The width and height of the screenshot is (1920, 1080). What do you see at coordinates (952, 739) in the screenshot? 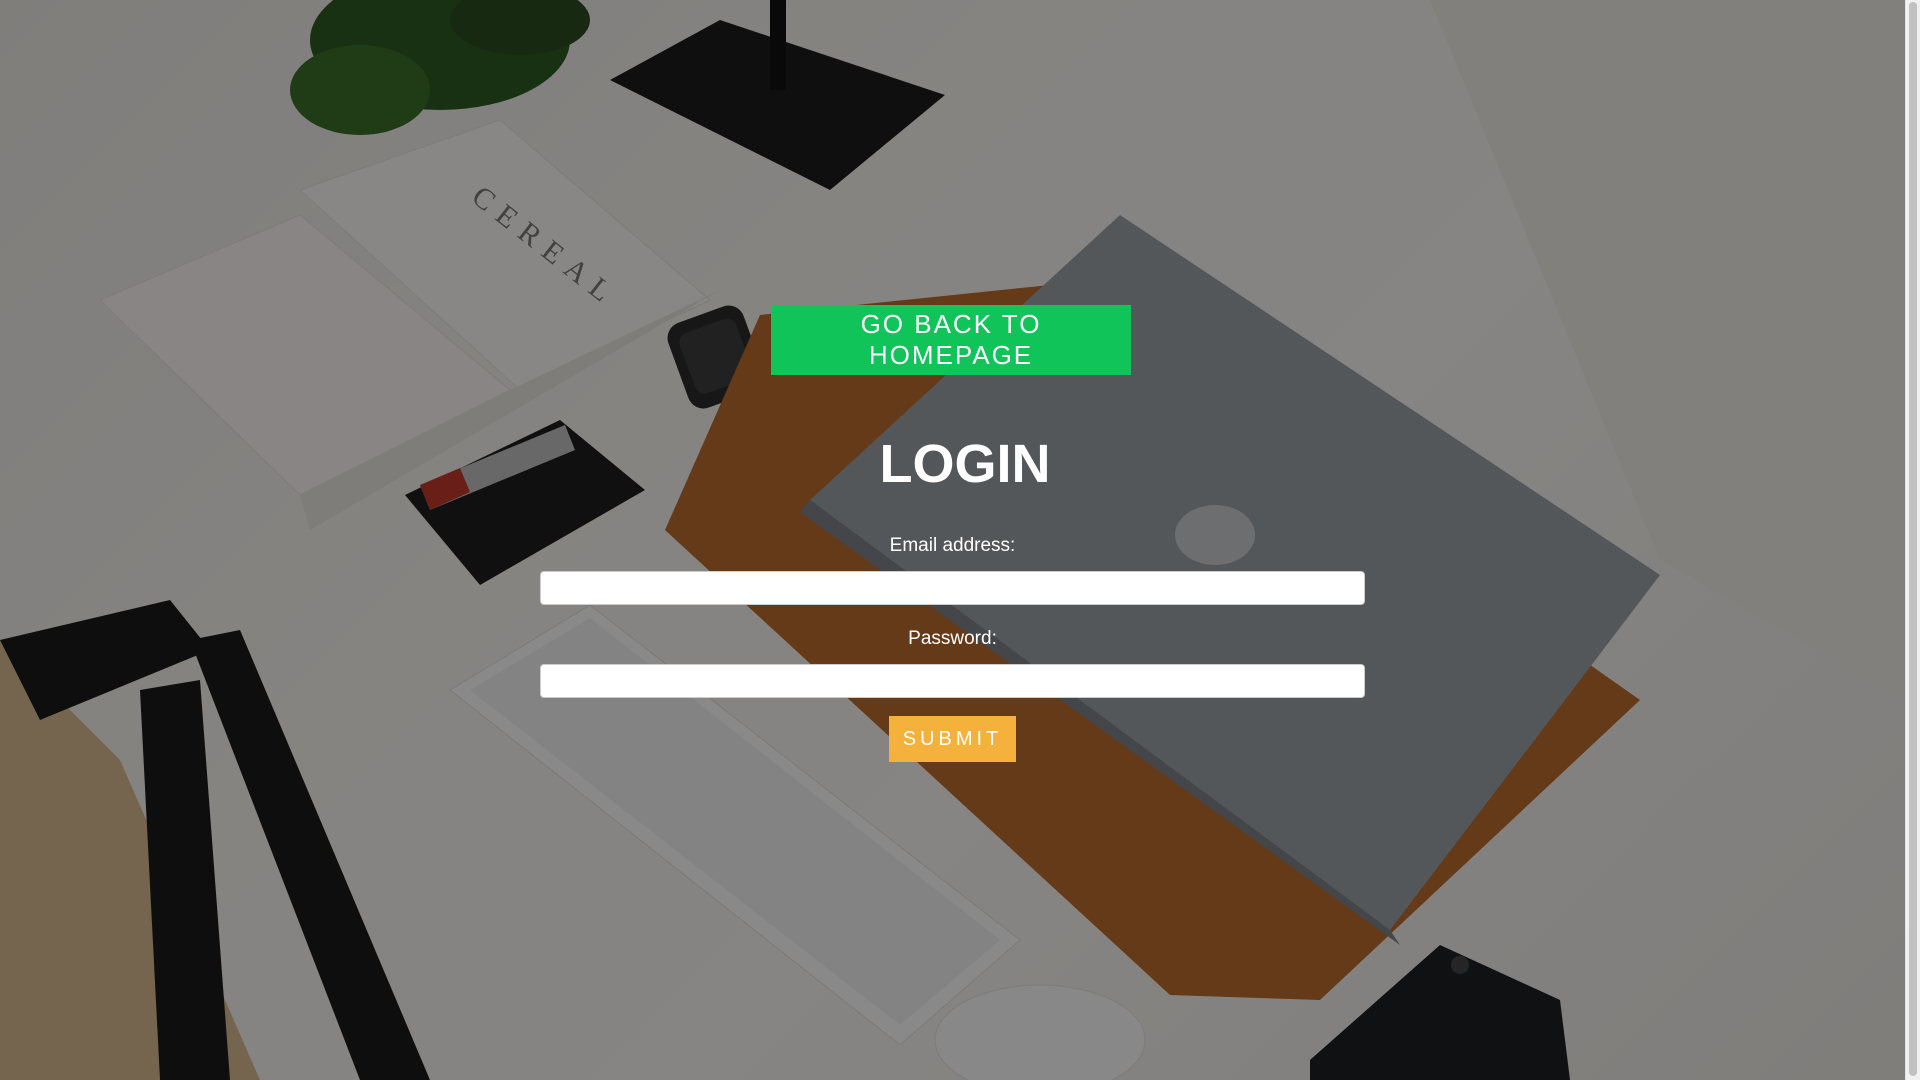
I see `submit-button: SUBMIT` at bounding box center [952, 739].